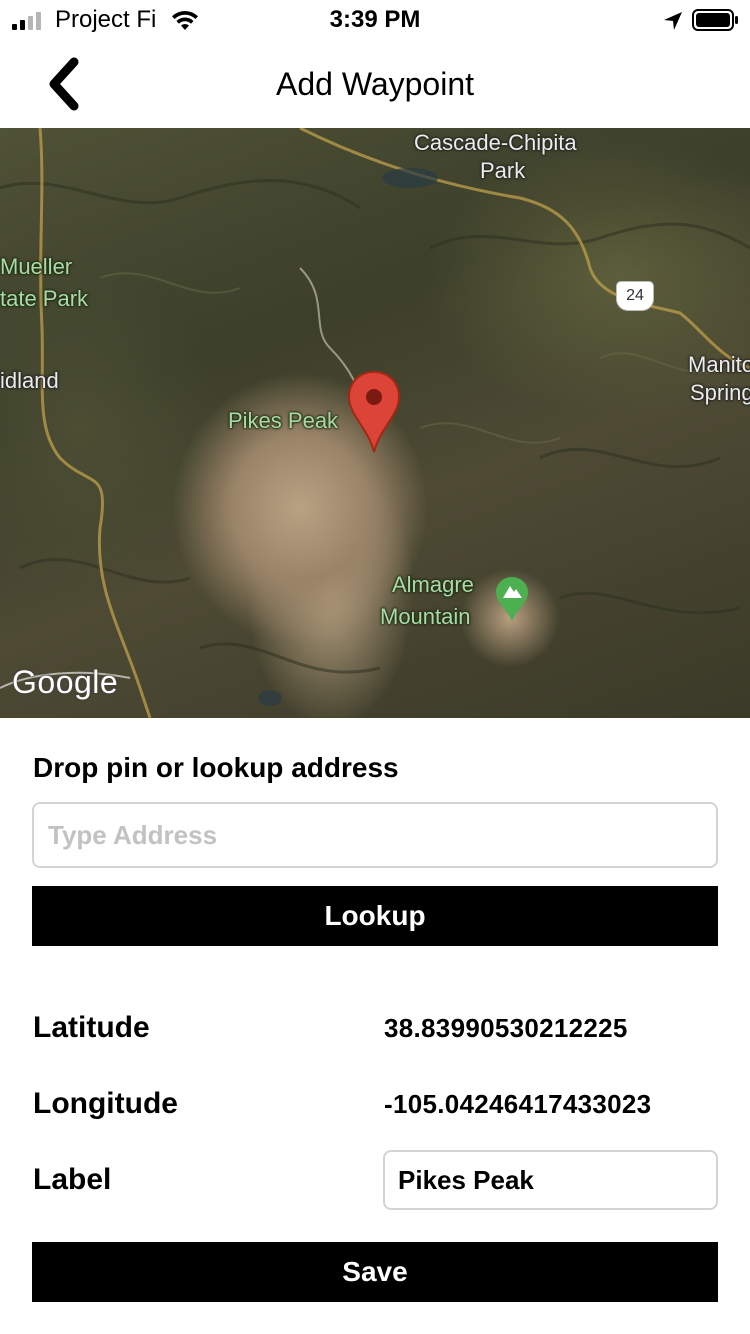 The image size is (750, 1334). What do you see at coordinates (65, 682) in the screenshot?
I see `google-logo: Google` at bounding box center [65, 682].